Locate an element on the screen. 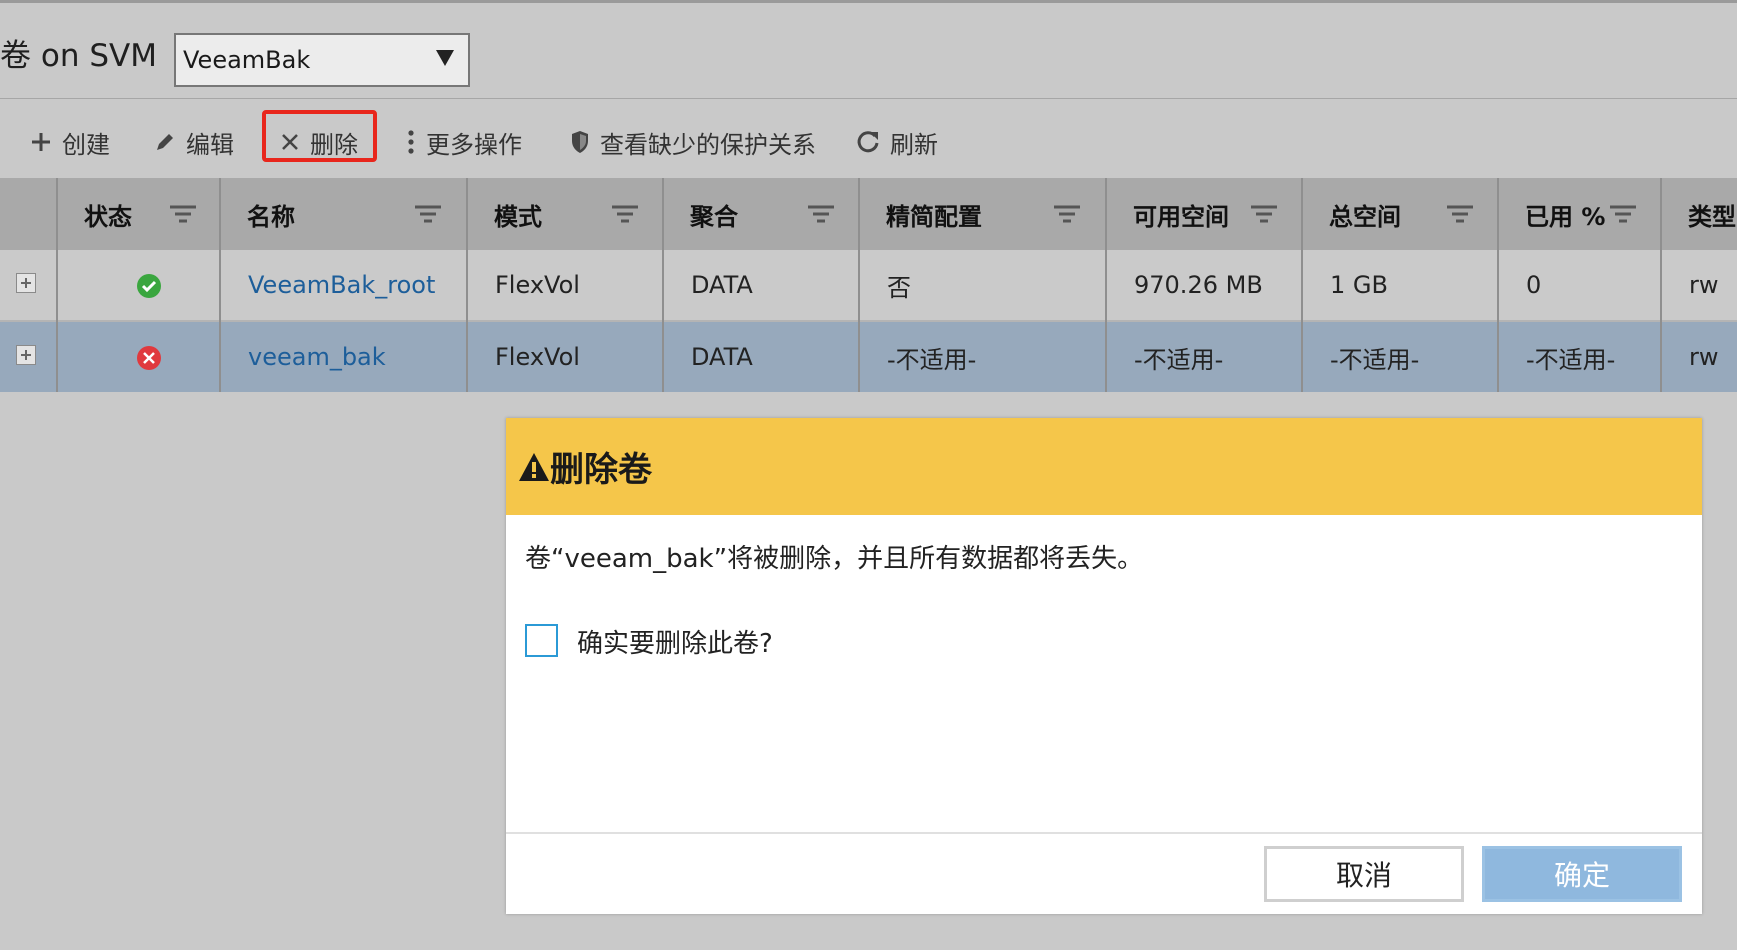  more-vertical-icon is located at coordinates (411, 142).